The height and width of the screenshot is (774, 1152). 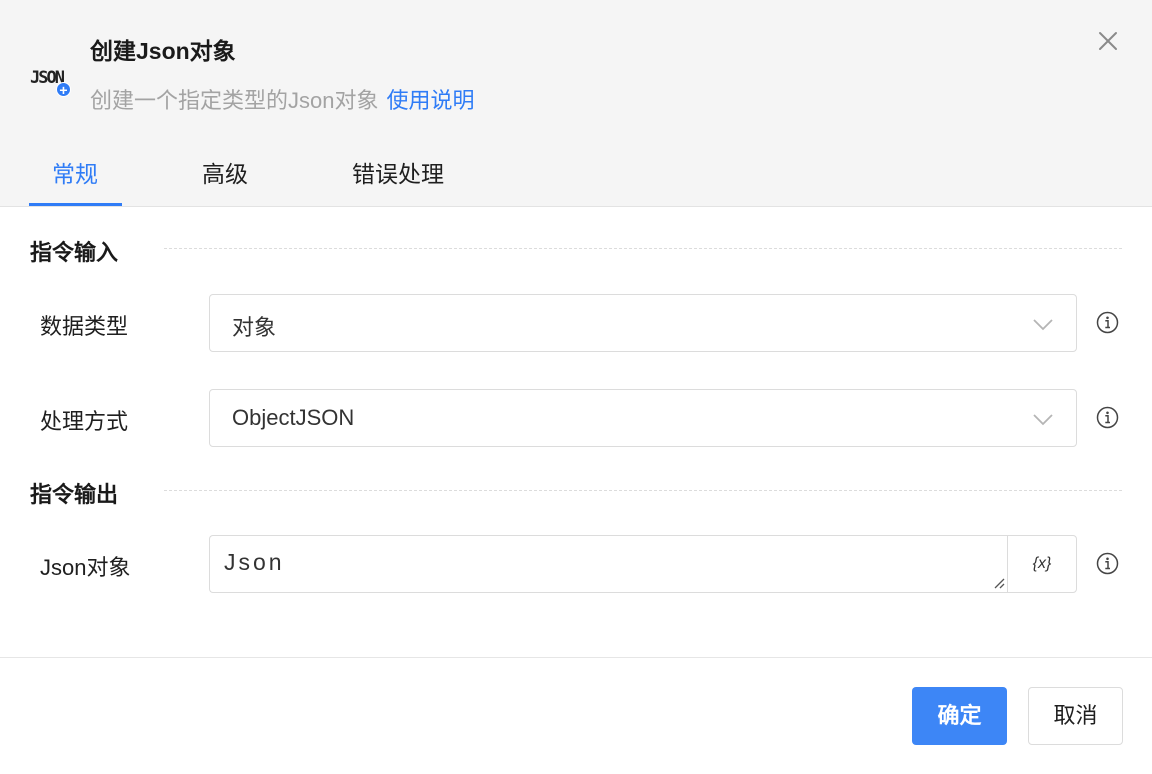 I want to click on subtitle-text: 创建一个指定类型的Json对象, so click(x=234, y=100).